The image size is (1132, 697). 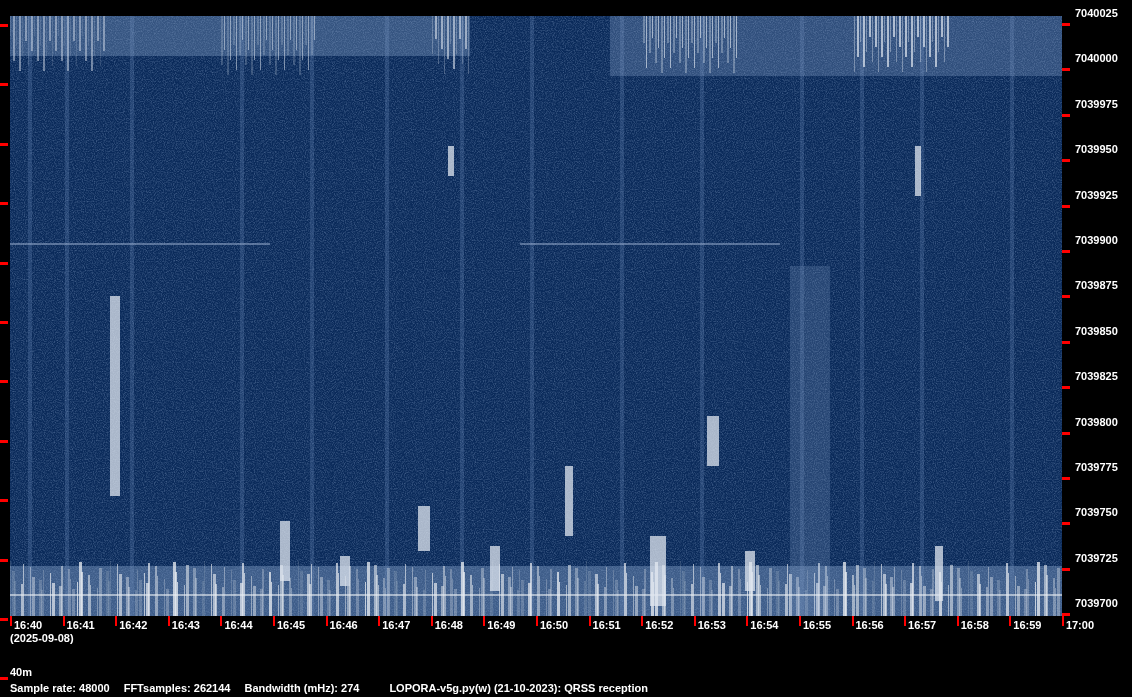 I want to click on time-label: 16:52, so click(x=659, y=625).